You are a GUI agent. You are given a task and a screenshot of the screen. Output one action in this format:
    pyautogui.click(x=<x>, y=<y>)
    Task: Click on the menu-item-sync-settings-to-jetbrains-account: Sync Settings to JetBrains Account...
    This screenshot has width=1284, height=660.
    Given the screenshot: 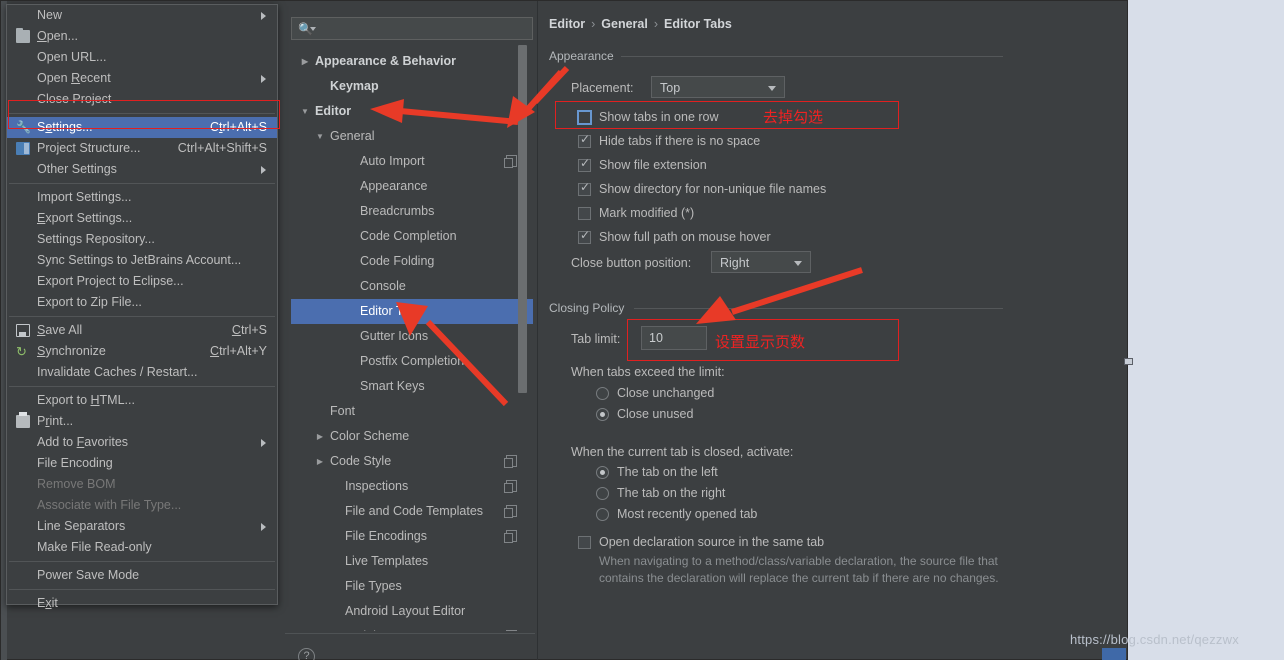 What is the action you would take?
    pyautogui.click(x=142, y=260)
    